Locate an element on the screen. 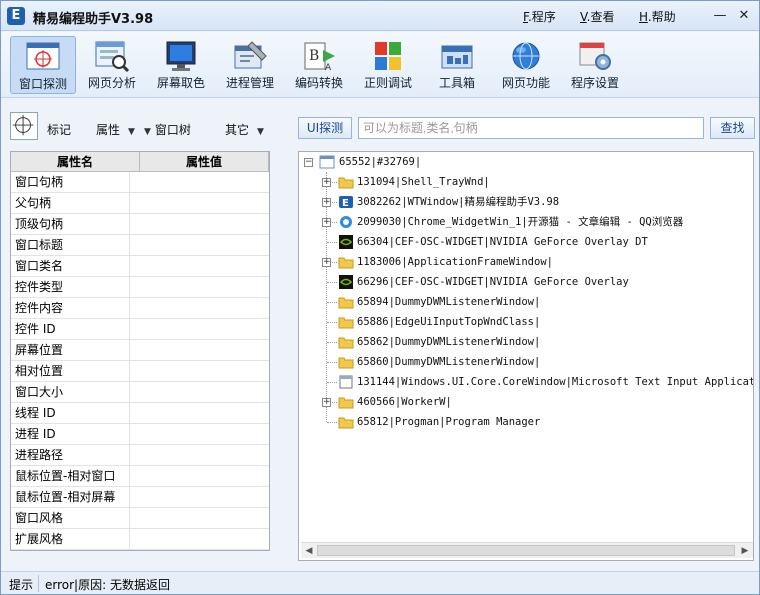 This screenshot has height=595, width=760. tree-node-text: 3082262|WTWindow|精易编程助手V3.98 is located at coordinates (458, 202).